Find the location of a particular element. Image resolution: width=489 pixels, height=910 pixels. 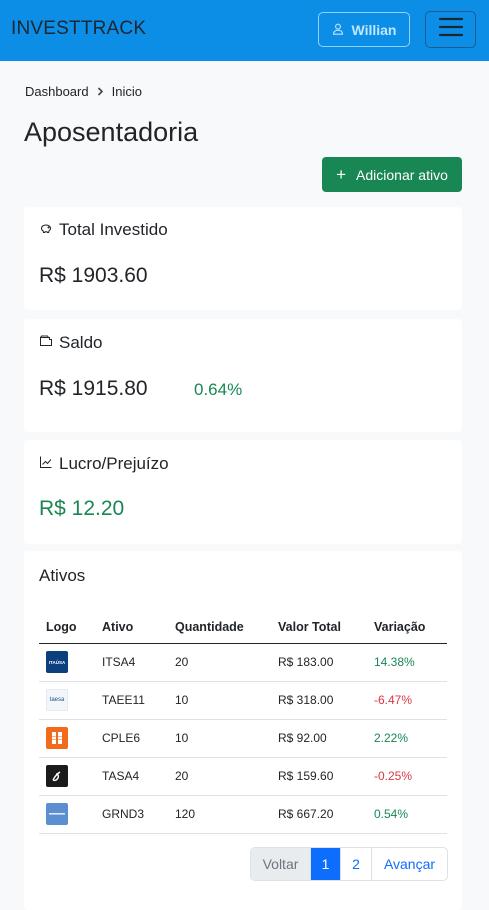

navbar: INVESTTRACK Willian is located at coordinates (244, 30).